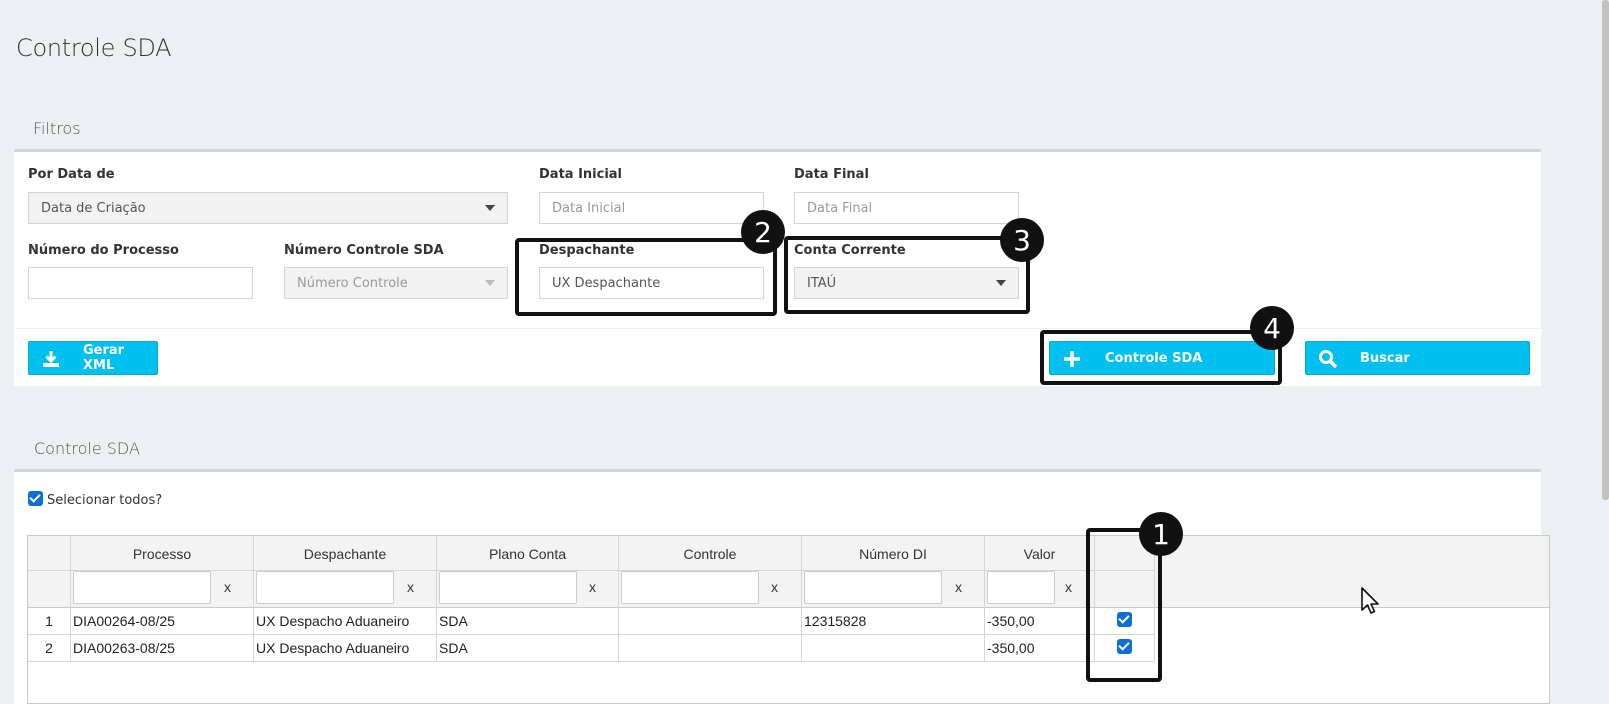 The width and height of the screenshot is (1609, 704). Describe the element at coordinates (1039, 554) in the screenshot. I see `column-header-valor: Valor` at that location.